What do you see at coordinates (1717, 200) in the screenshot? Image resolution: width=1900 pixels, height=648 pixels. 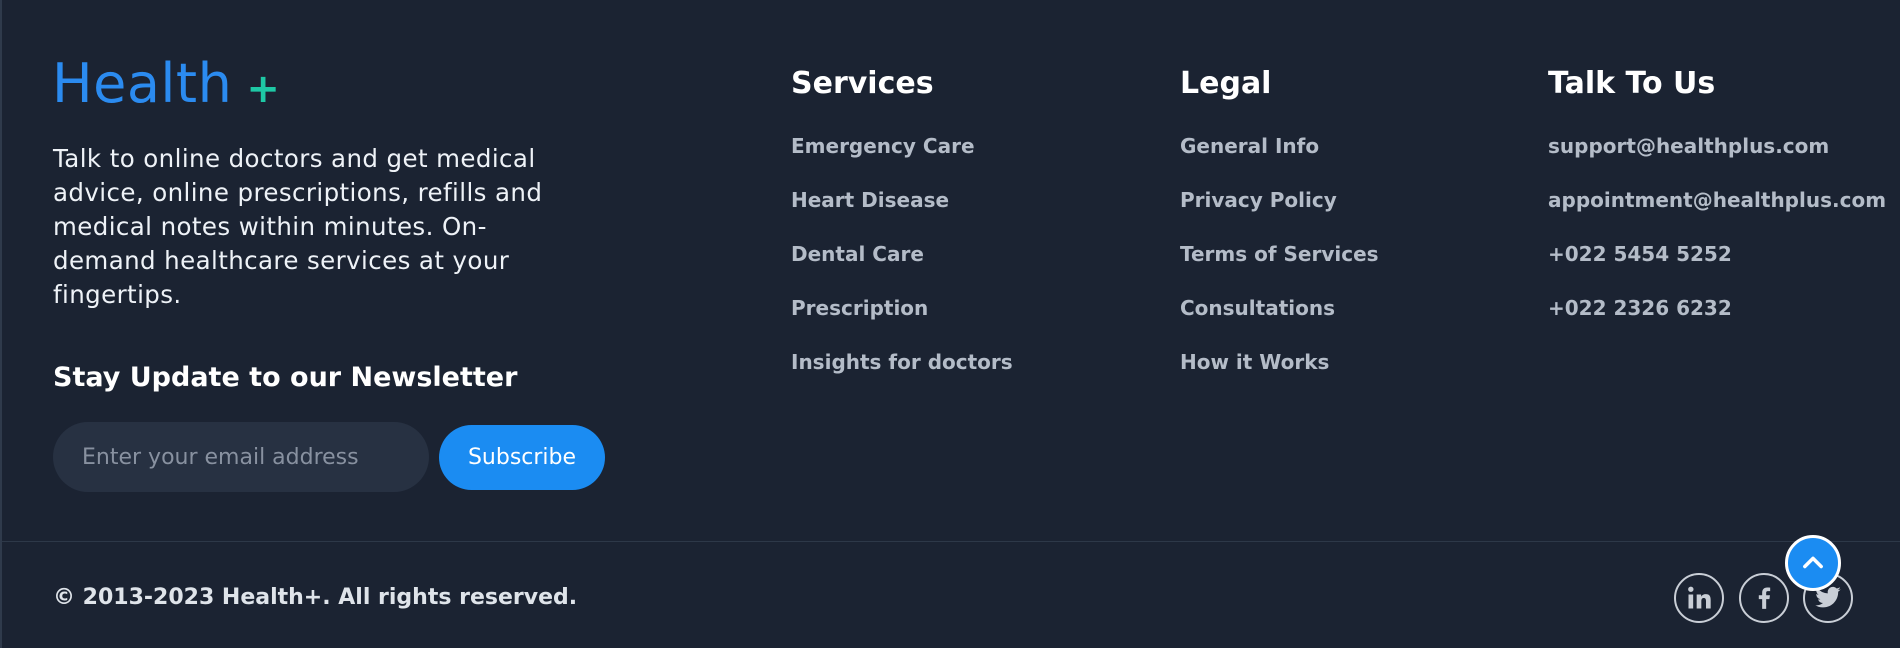 I see `appointment-email-link: appointment@healthplus.com` at bounding box center [1717, 200].